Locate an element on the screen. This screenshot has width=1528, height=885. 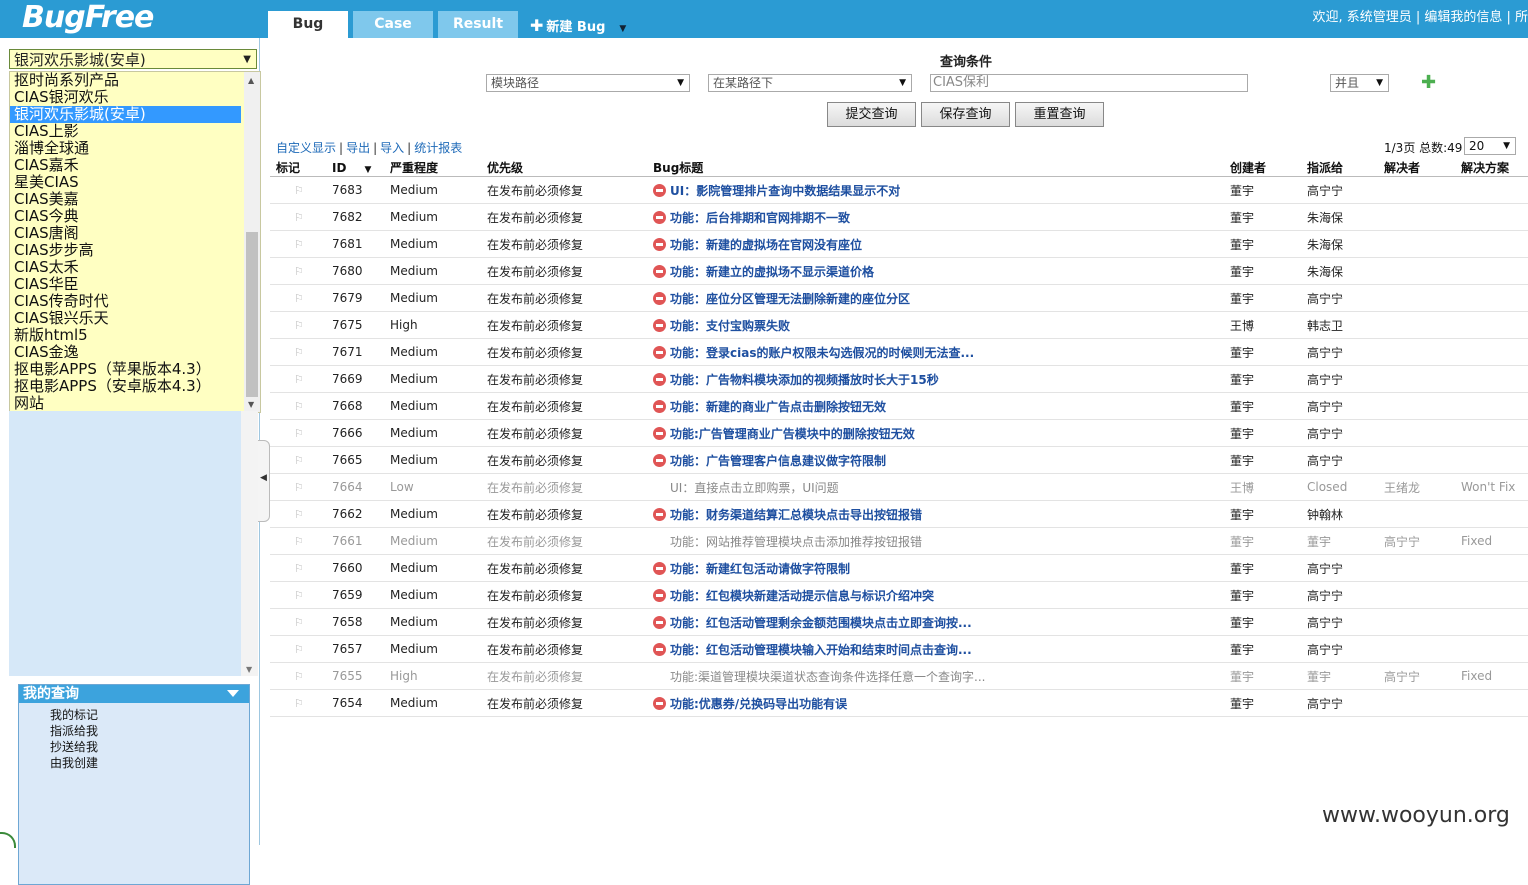
product-list-item: CIAS步步高 is located at coordinates (135, 250).